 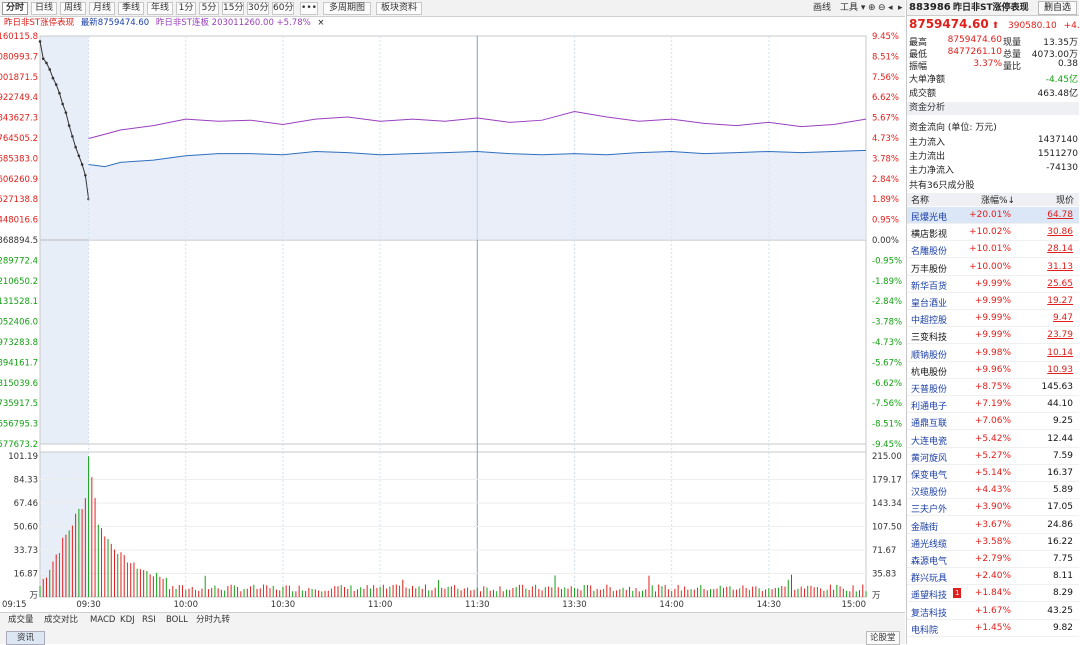 What do you see at coordinates (993, 250) in the screenshot?
I see `list-item: 名雕股份 +10.01% 28.14` at bounding box center [993, 250].